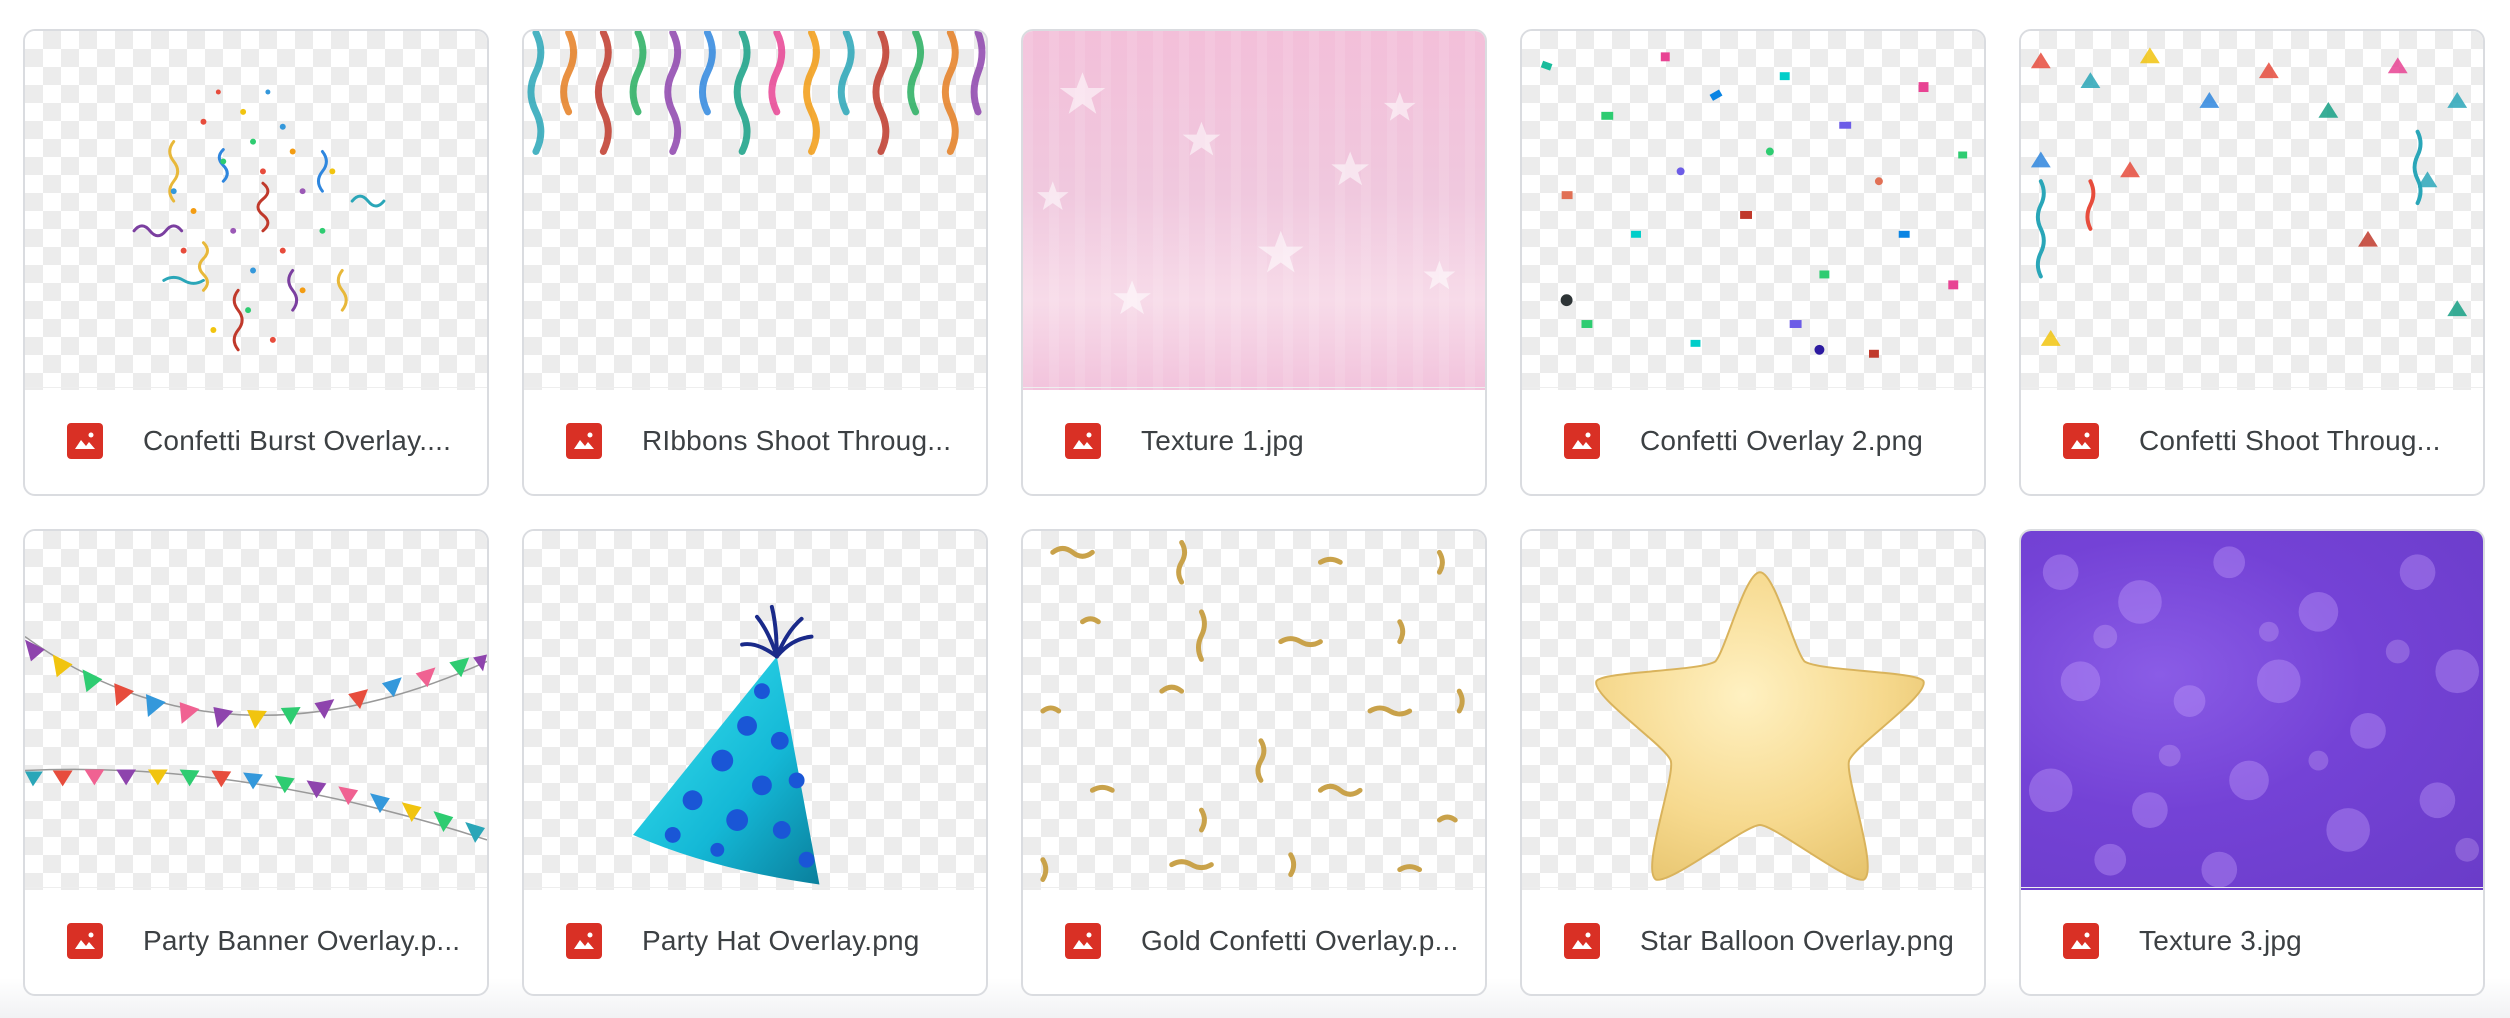 The width and height of the screenshot is (2510, 1018). Describe the element at coordinates (726, 744) in the screenshot. I see `party-hat-image` at that location.